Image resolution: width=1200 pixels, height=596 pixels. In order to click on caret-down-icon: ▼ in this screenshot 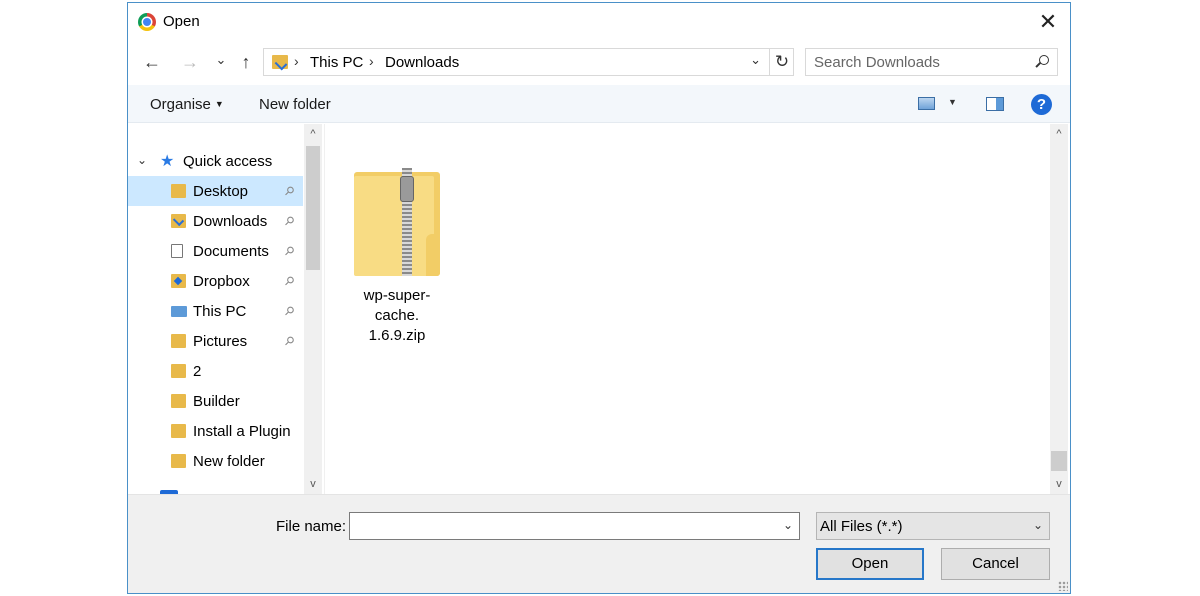, I will do `click(219, 104)`.